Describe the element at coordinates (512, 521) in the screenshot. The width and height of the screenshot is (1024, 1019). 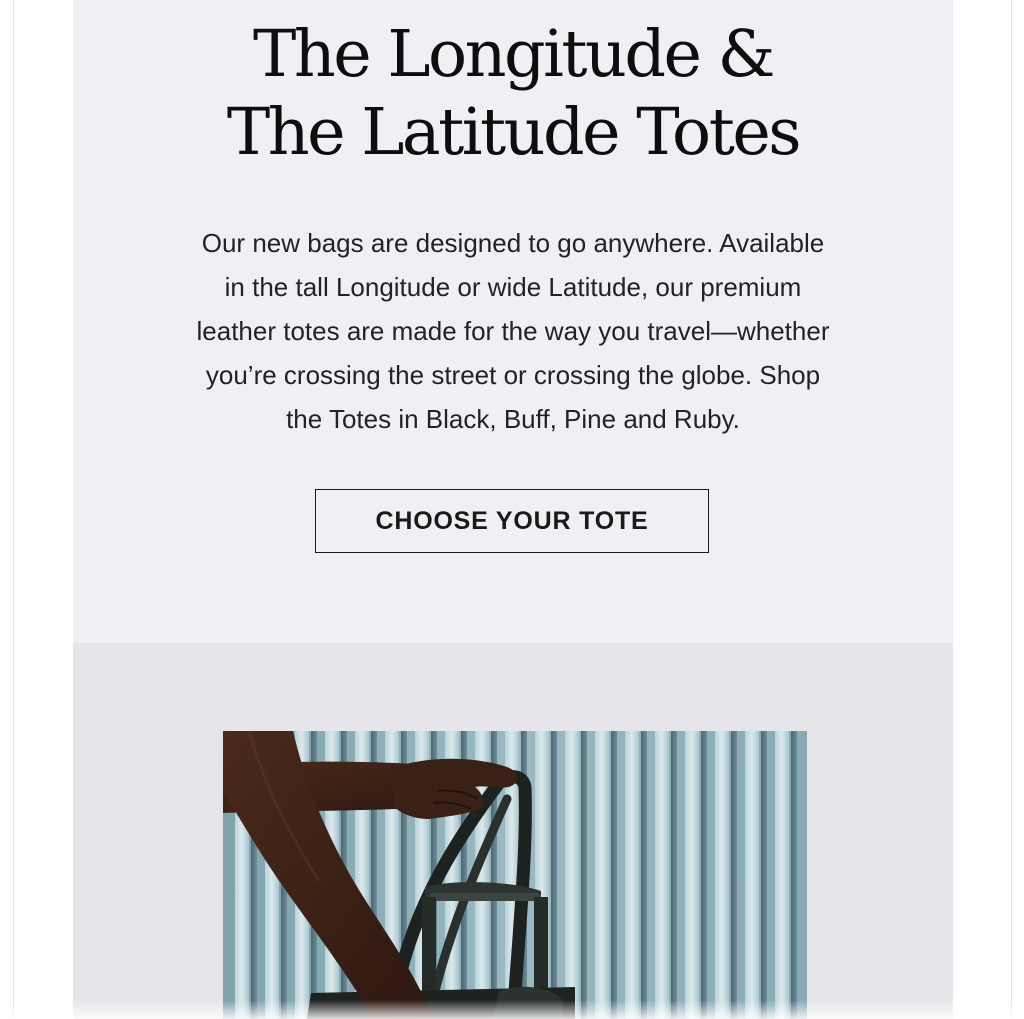
I see `choose-your-tote-button: CHOOSE YOUR TOTE` at that location.